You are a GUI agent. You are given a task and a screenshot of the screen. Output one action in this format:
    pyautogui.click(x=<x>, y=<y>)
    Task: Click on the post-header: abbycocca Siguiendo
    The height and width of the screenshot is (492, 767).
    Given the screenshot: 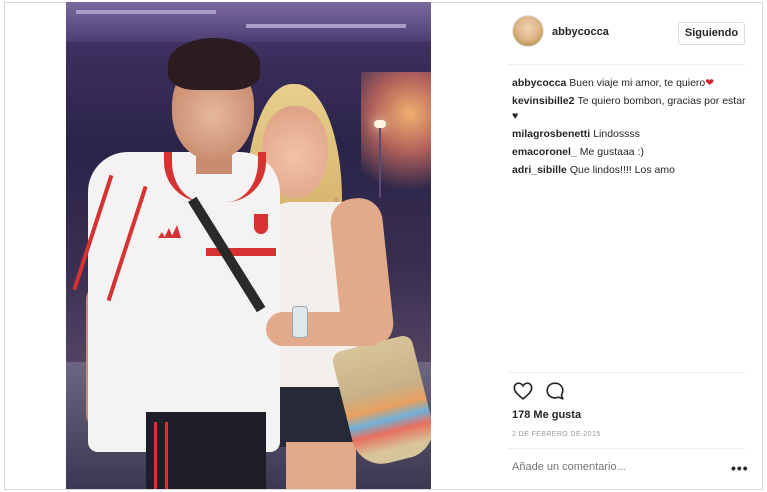 What is the action you would take?
    pyautogui.click(x=597, y=33)
    